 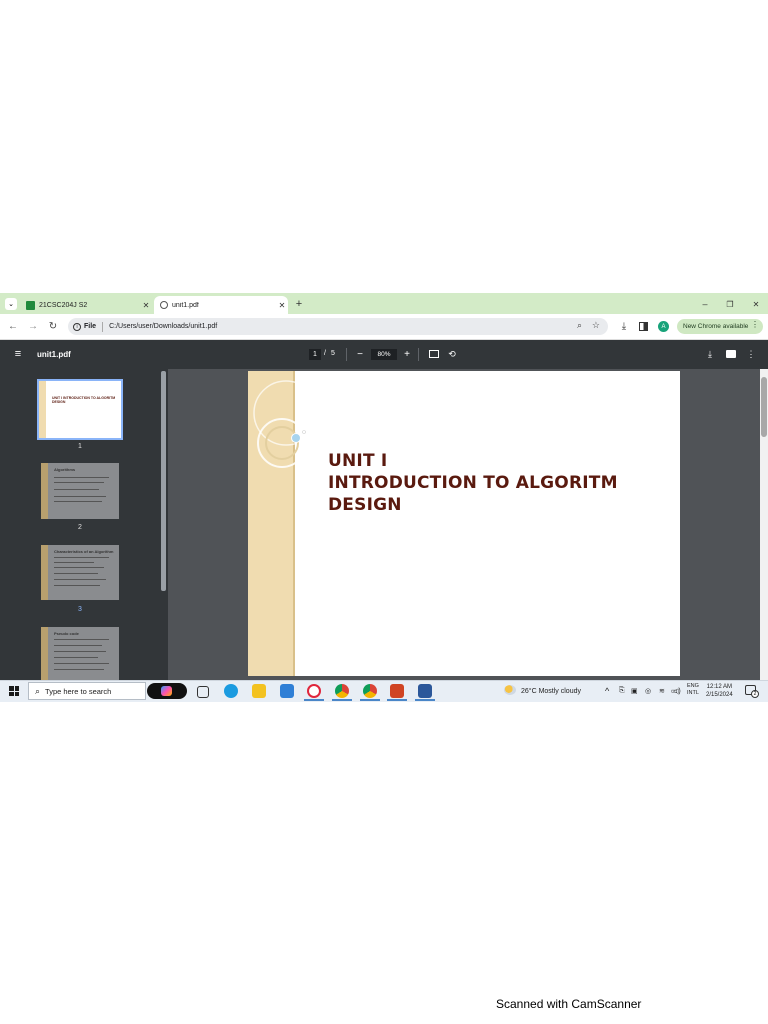 I want to click on weather-cloud-sun-icon, so click(x=510, y=690).